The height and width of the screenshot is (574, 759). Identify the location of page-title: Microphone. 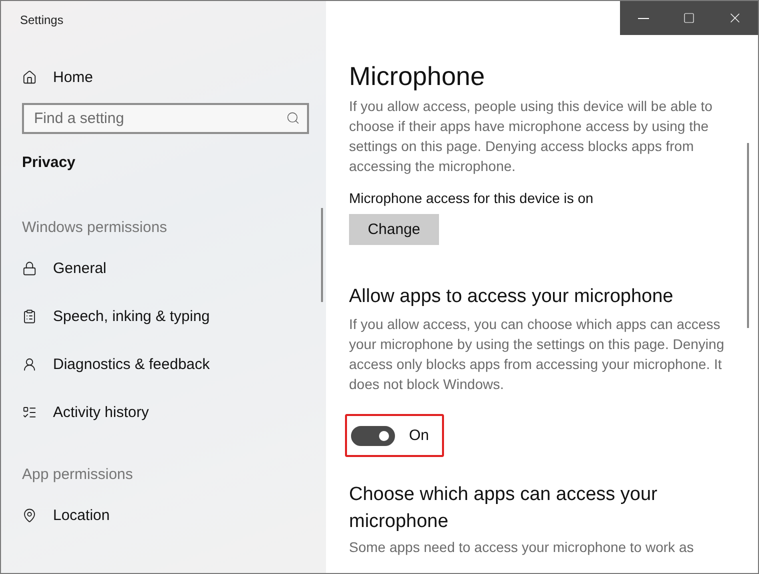
(417, 76).